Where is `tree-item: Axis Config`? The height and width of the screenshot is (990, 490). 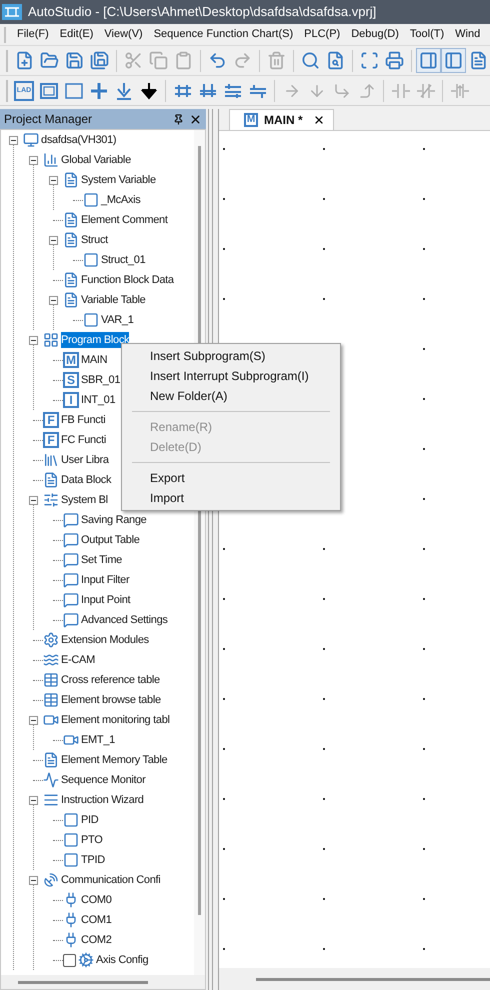
tree-item: Axis Config is located at coordinates (122, 960).